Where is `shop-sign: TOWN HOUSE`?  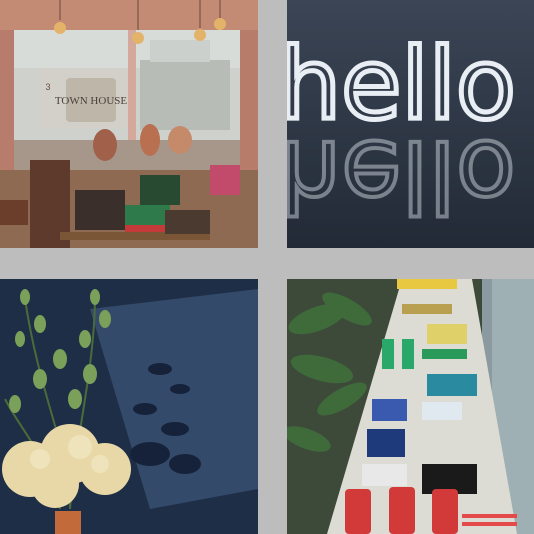 shop-sign: TOWN HOUSE is located at coordinates (91, 101).